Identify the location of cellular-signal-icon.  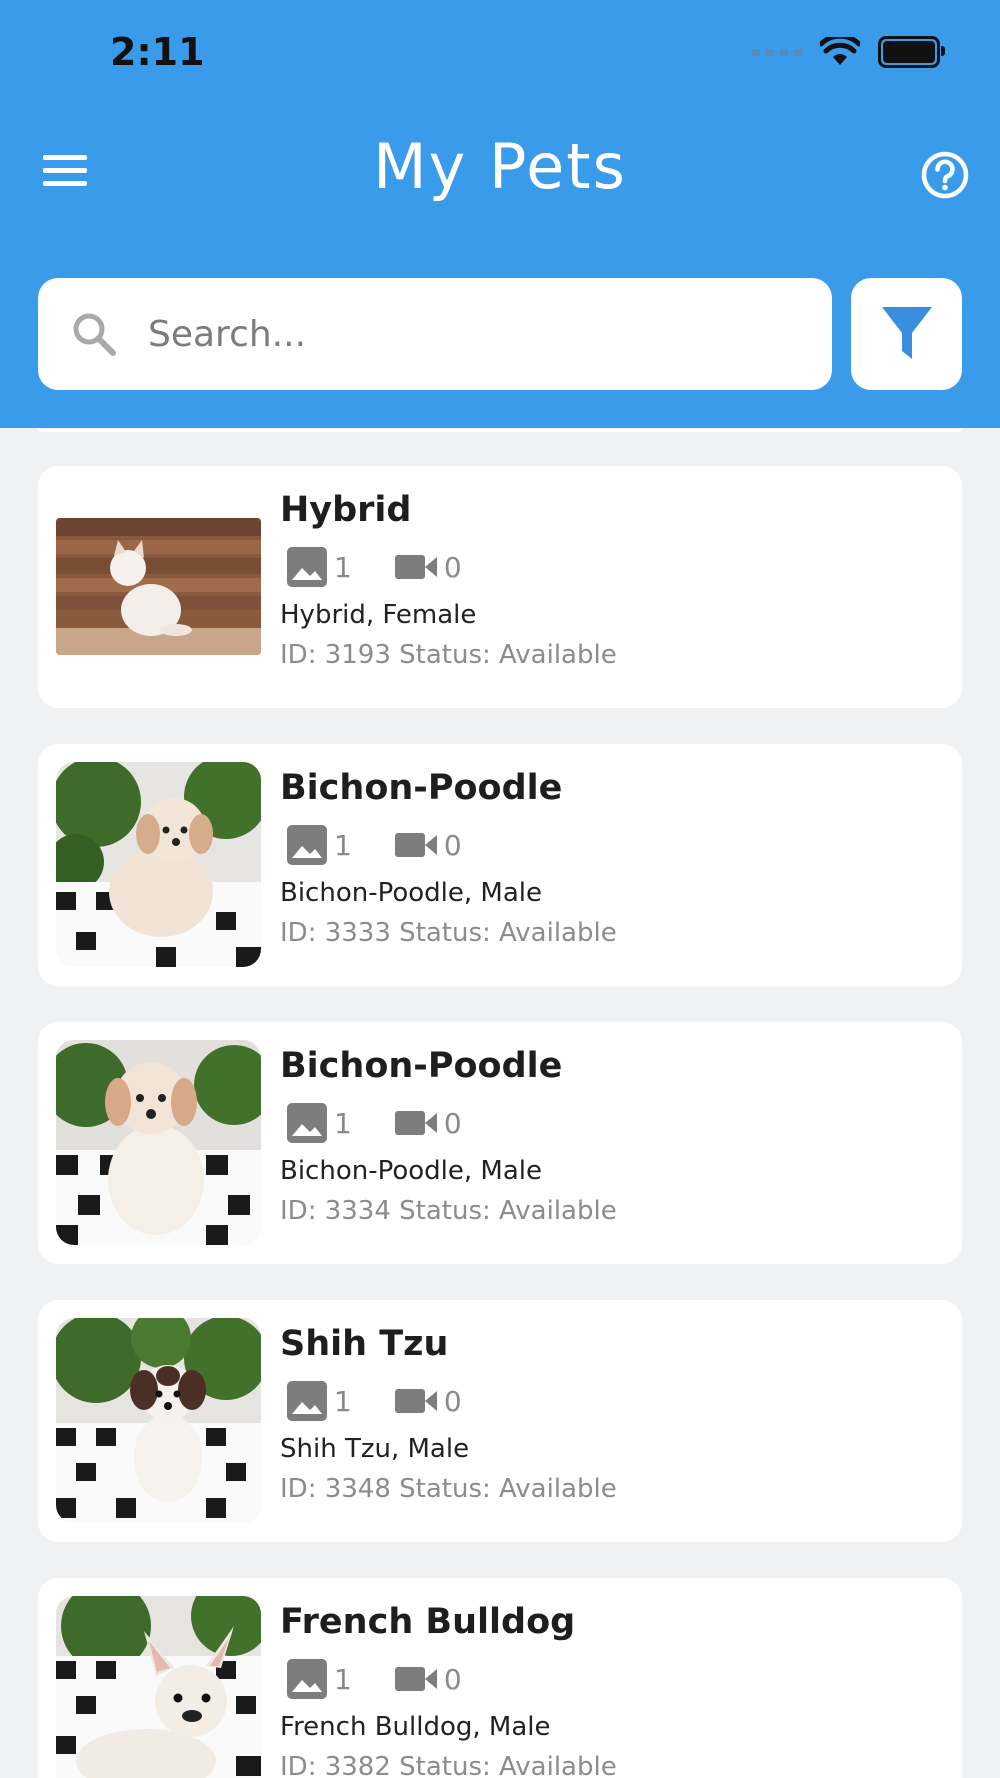
(777, 52).